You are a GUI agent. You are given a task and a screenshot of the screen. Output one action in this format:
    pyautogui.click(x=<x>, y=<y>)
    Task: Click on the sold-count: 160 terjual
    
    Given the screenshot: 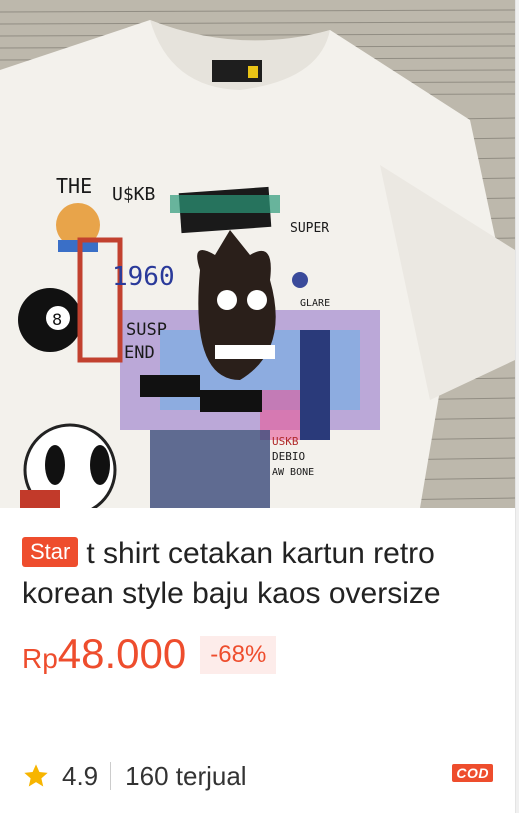 What is the action you would take?
    pyautogui.click(x=186, y=775)
    